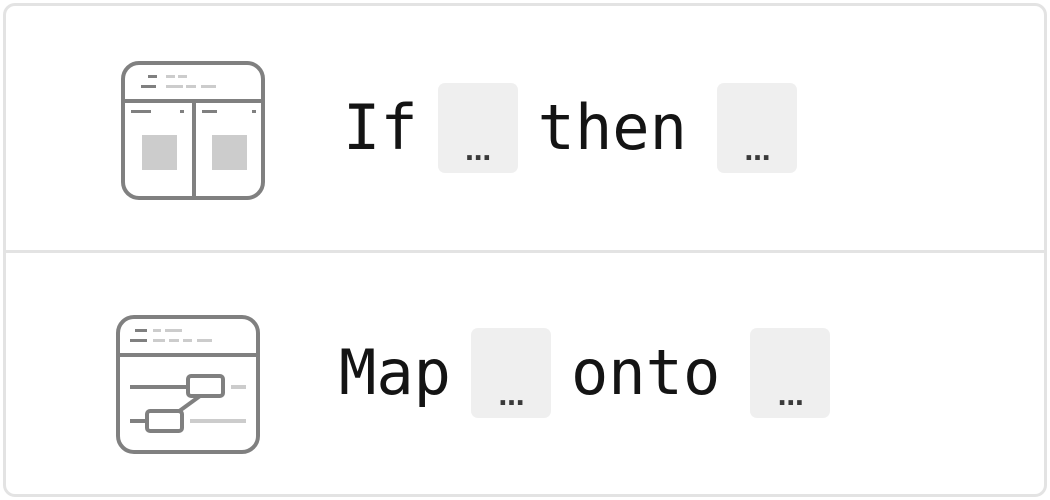 This screenshot has height=500, width=1050. Describe the element at coordinates (395, 372) in the screenshot. I see `keyword-map: Map` at that location.